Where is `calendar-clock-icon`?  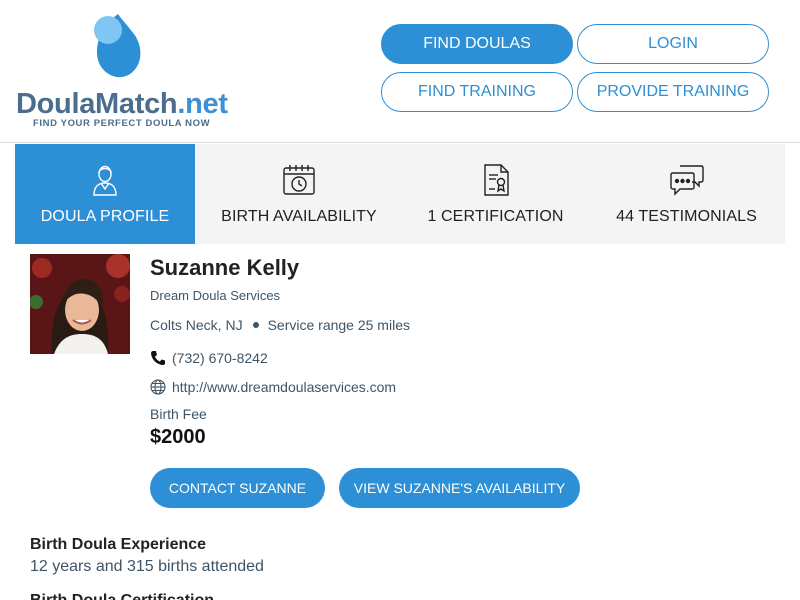 calendar-clock-icon is located at coordinates (299, 180).